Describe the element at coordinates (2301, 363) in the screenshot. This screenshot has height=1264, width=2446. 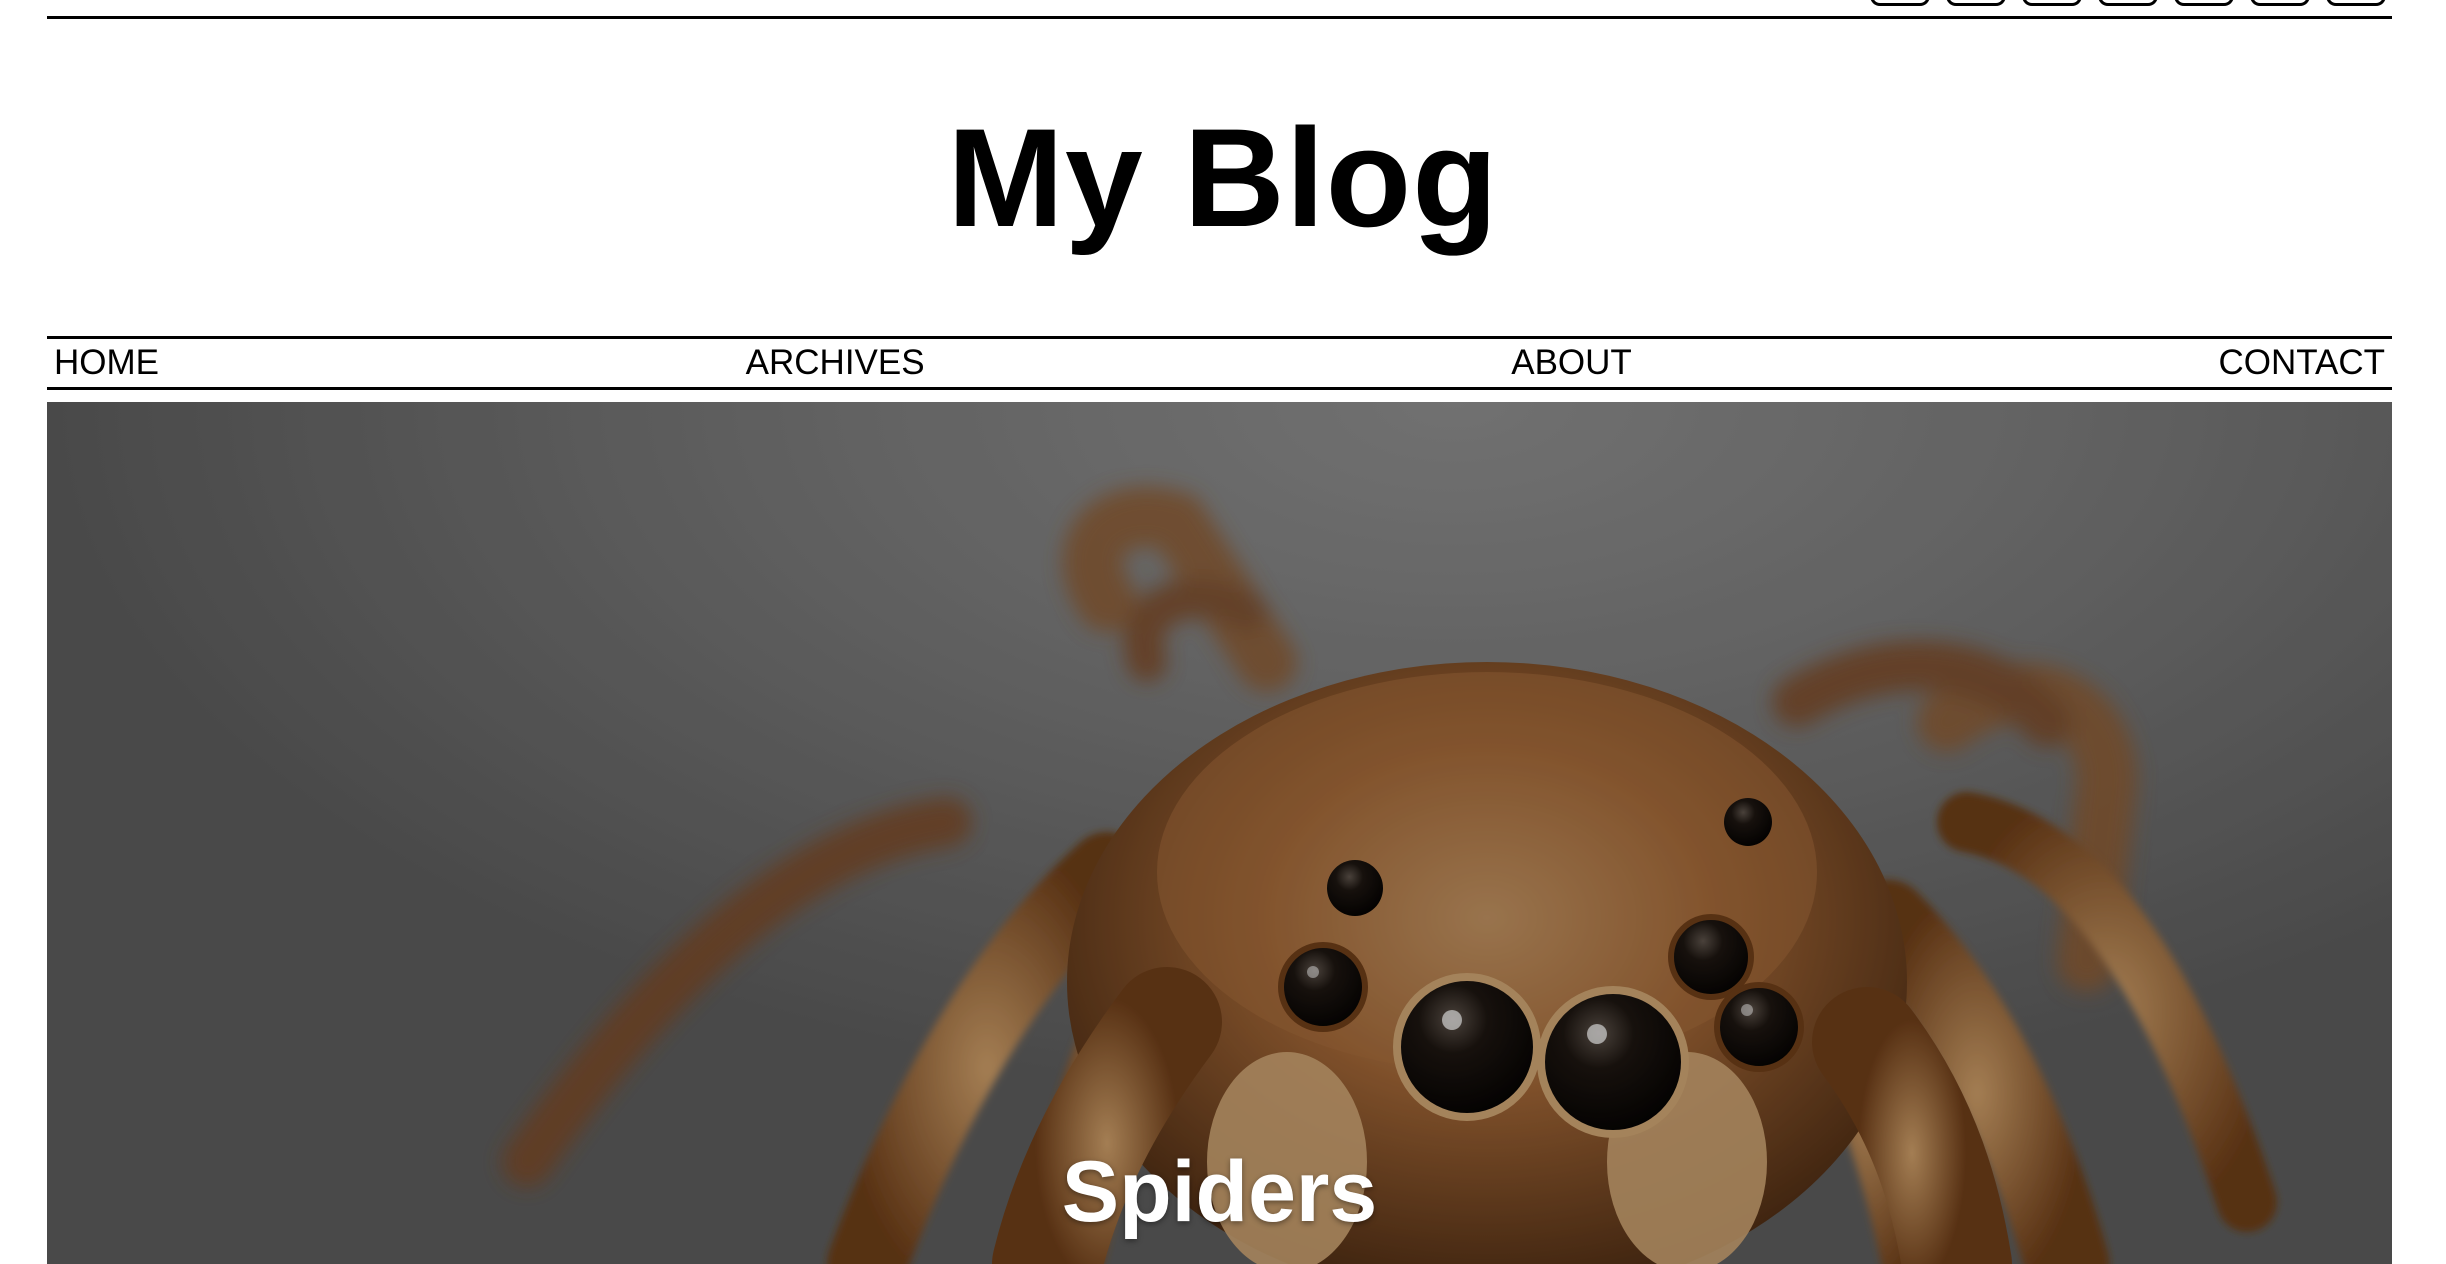
I see `nav-contact-link: CONTACT` at that location.